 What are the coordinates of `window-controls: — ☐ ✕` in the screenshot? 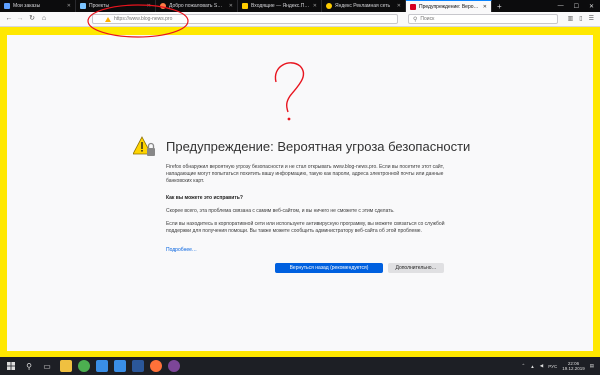 It's located at (579, 6).